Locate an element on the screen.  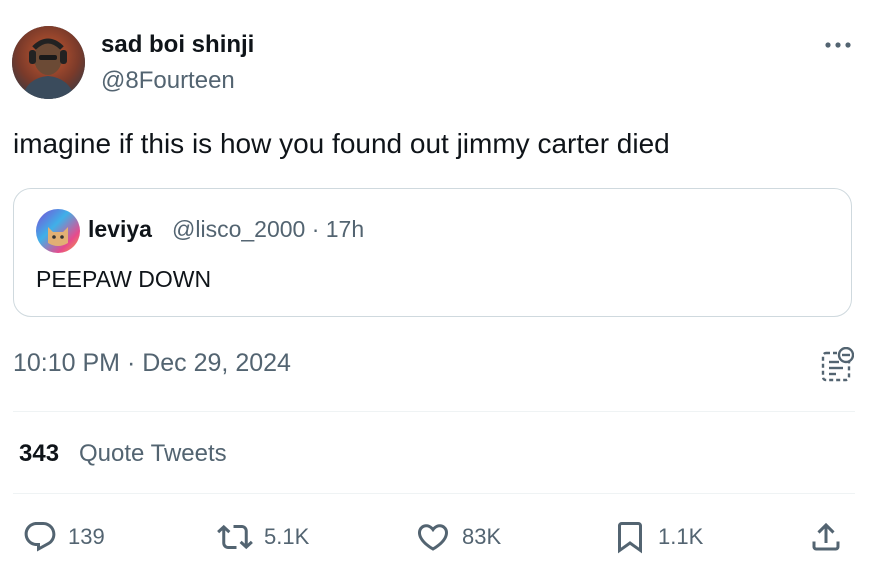
more-horizontal-icon is located at coordinates (838, 45).